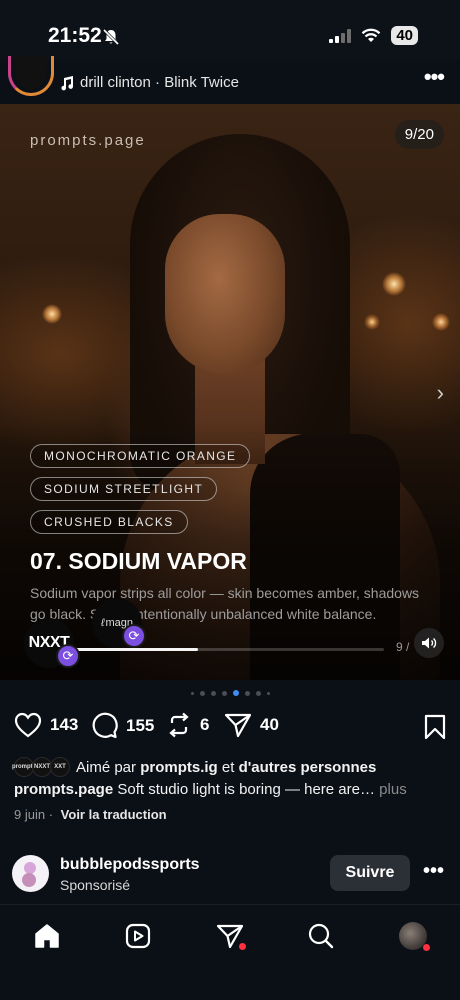  What do you see at coordinates (124, 489) in the screenshot?
I see `tag-chip: SODIUM STREETLIGHT` at bounding box center [124, 489].